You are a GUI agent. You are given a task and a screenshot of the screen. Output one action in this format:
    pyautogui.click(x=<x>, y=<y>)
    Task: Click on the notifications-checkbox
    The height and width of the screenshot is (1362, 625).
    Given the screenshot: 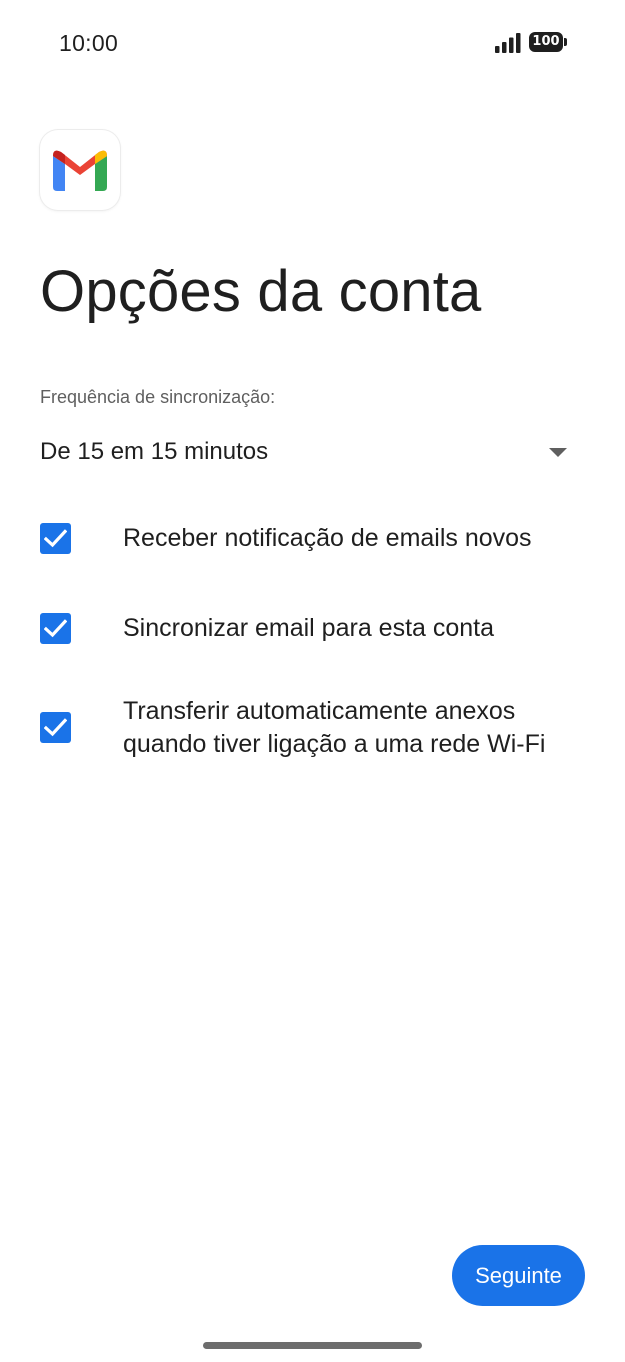 What is the action you would take?
    pyautogui.click(x=55, y=538)
    